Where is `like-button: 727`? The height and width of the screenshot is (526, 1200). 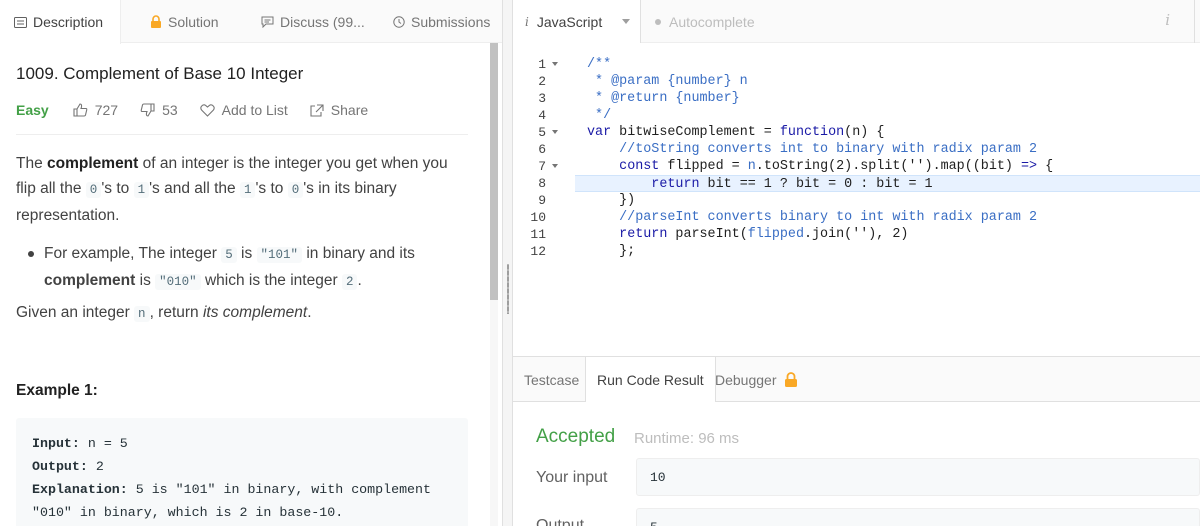 like-button: 727 is located at coordinates (95, 110).